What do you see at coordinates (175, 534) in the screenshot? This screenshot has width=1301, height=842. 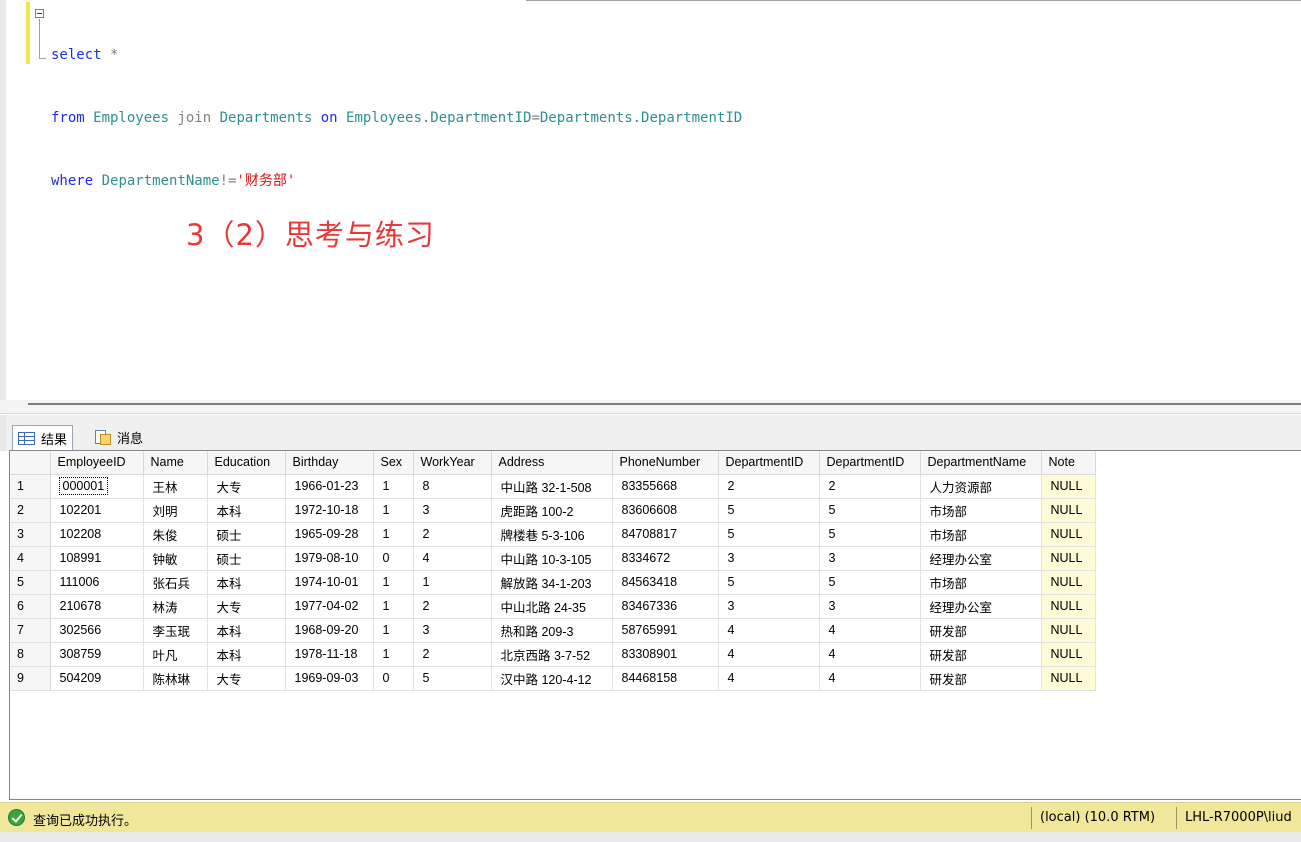 I see `cell-name: 朱俊` at bounding box center [175, 534].